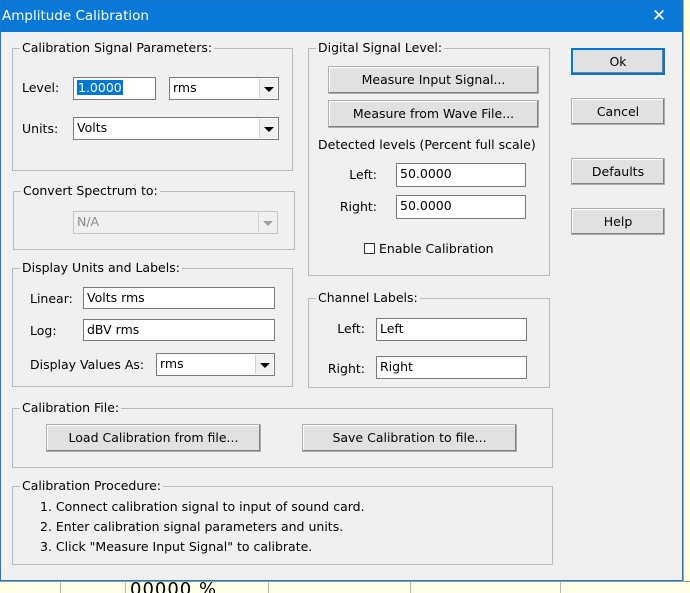 The image size is (690, 593). Describe the element at coordinates (341, 16) in the screenshot. I see `title-bar: Amplitude Calibration ✕` at that location.